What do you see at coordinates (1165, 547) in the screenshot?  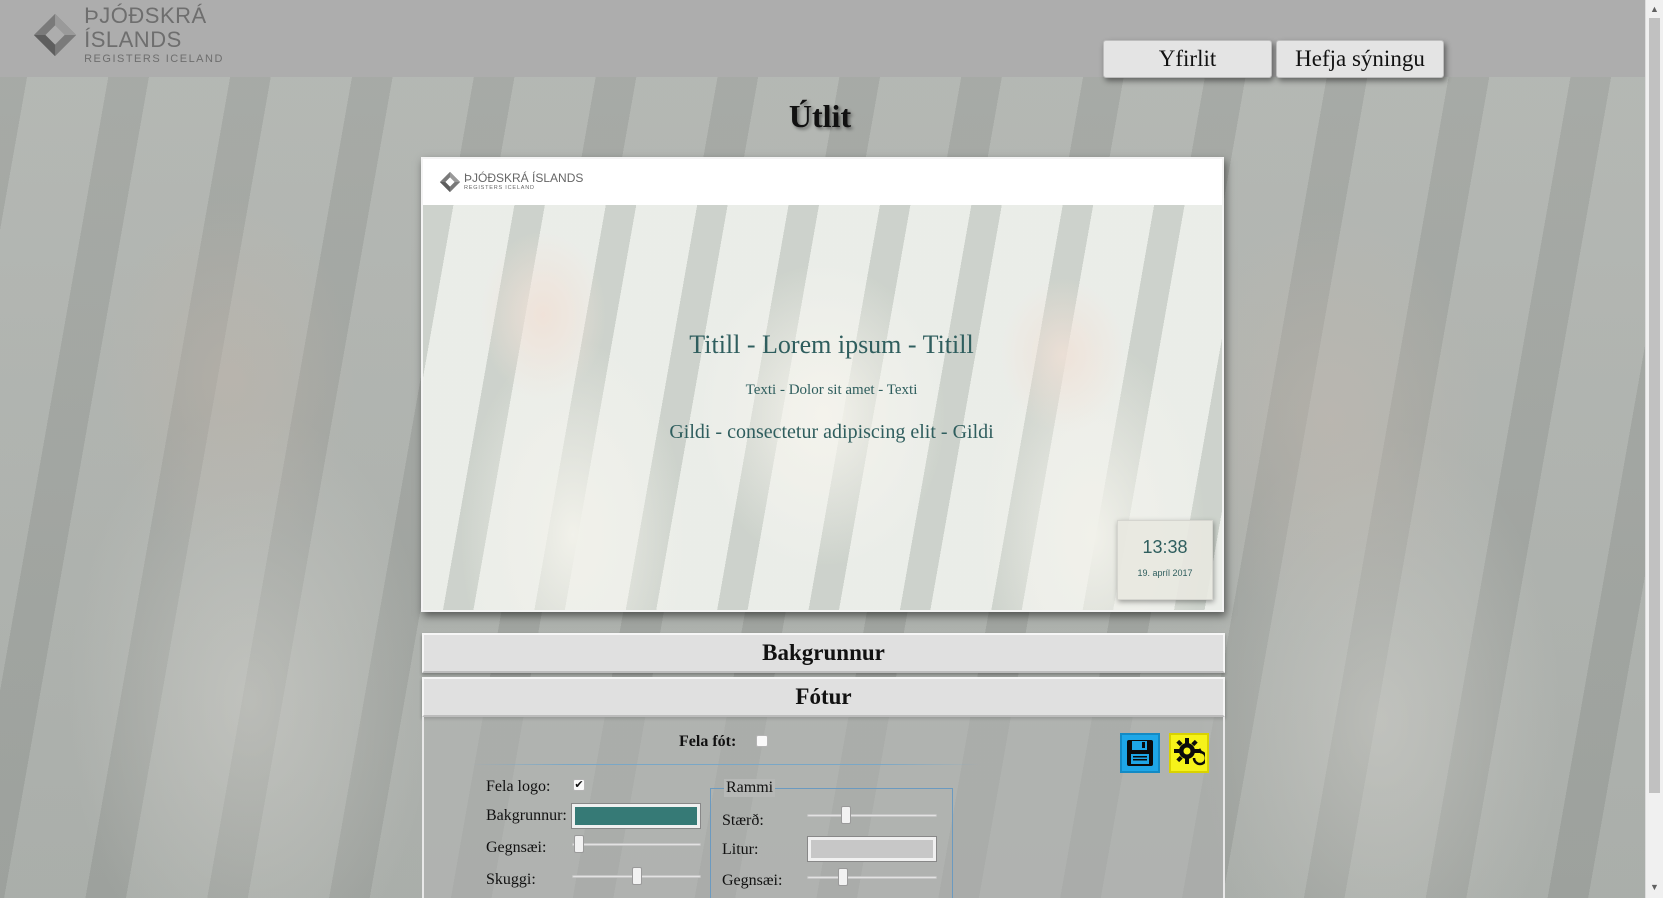 I see `clock-time: 13:38` at bounding box center [1165, 547].